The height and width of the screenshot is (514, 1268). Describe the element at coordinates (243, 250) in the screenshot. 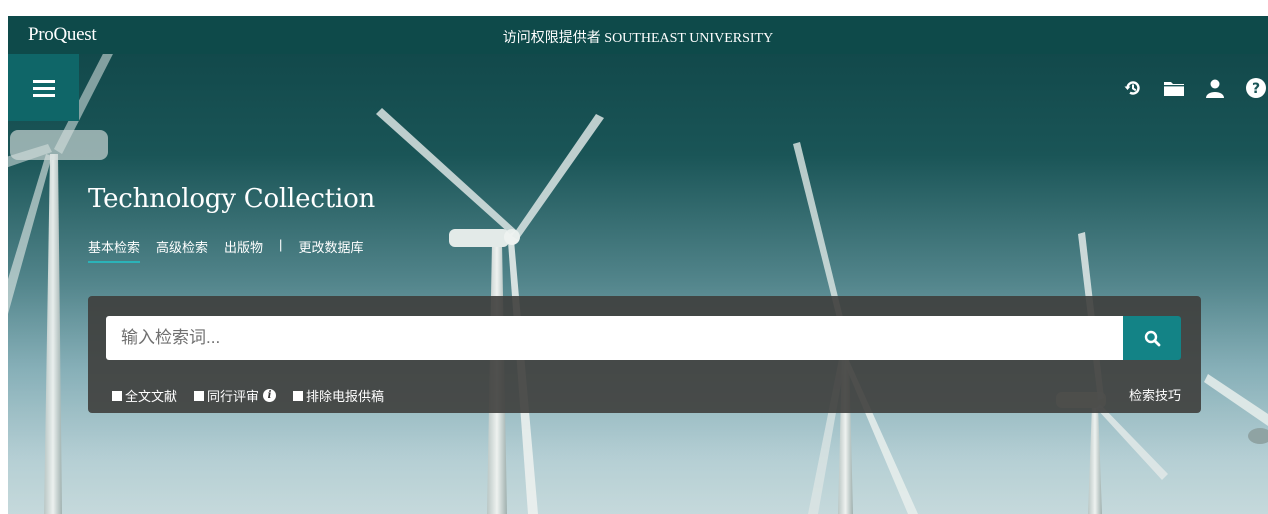

I see `tab-publications: 出版物` at that location.